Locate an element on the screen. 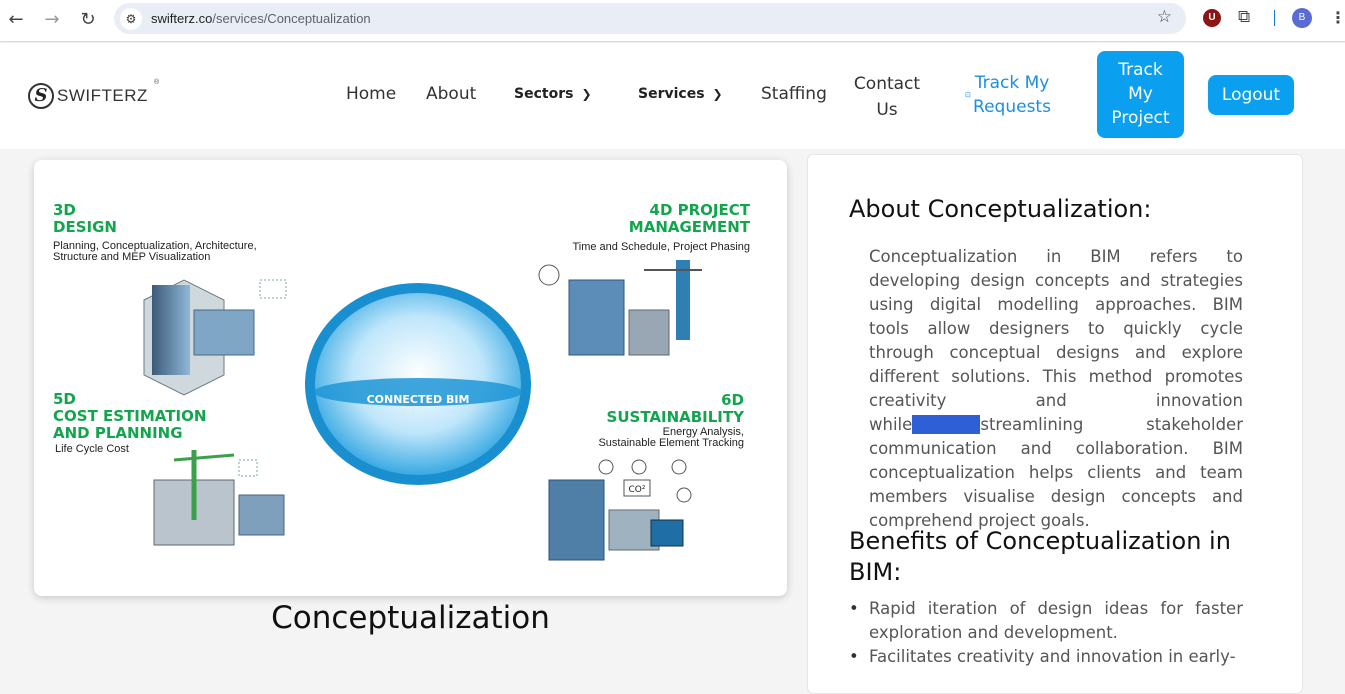 This screenshot has width=1345, height=694. building-6d-illustration: CO² is located at coordinates (620, 510).